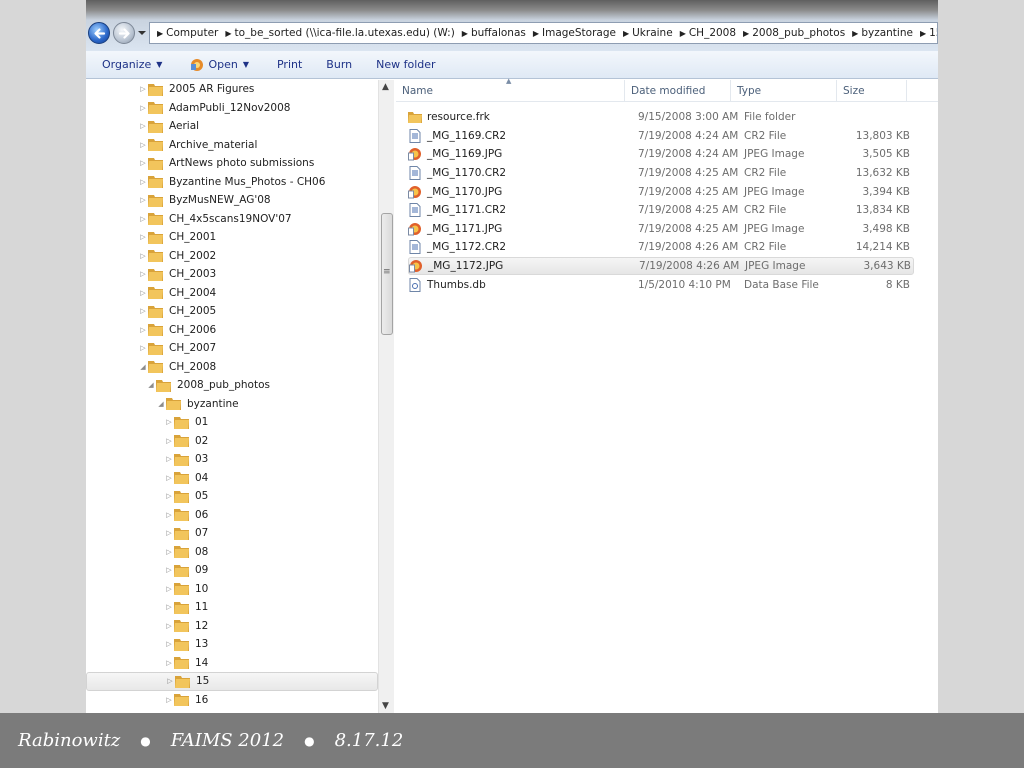  Describe the element at coordinates (232, 478) in the screenshot. I see `tree-item: ▷ 04` at that location.